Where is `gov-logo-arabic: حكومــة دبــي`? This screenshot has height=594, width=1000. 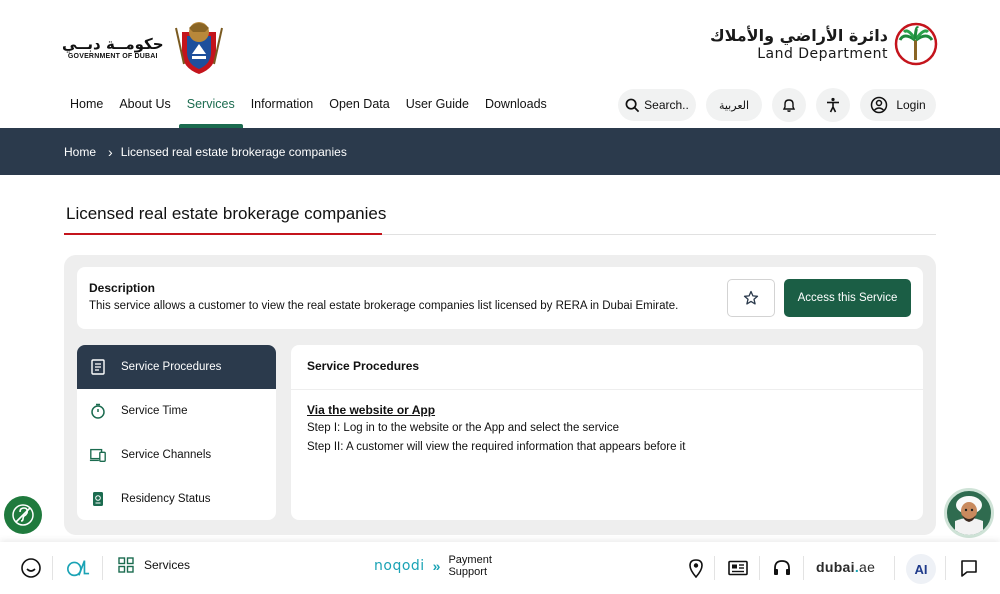 gov-logo-arabic: حكومــة دبــي is located at coordinates (113, 43).